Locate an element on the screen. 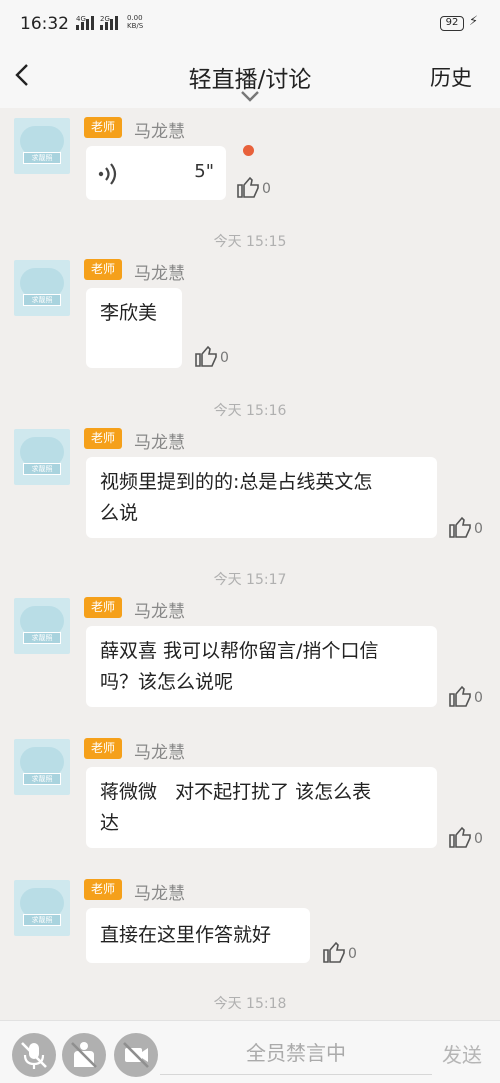 This screenshot has height=1083, width=500. timestamp: 今天 15:16 is located at coordinates (250, 411).